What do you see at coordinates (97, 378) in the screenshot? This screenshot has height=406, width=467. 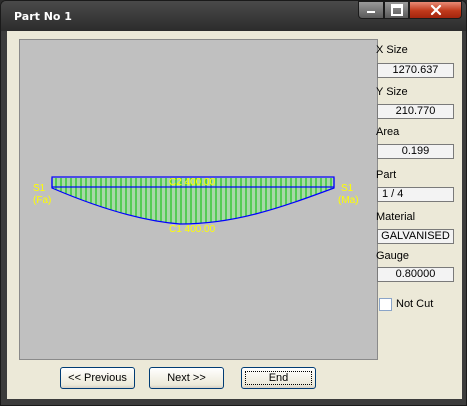 I see `previous-button: << Previous` at bounding box center [97, 378].